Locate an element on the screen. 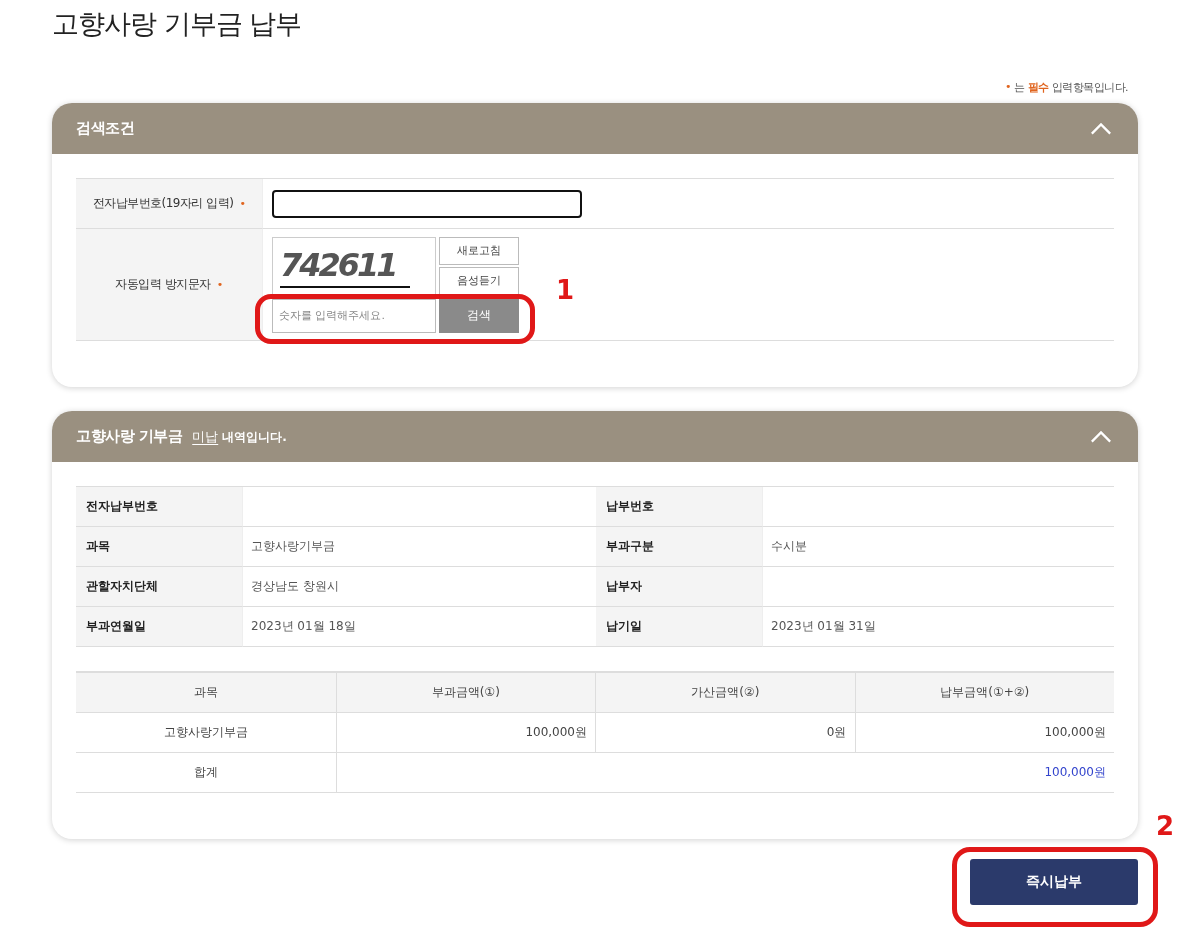 The height and width of the screenshot is (934, 1182). cell-label: 과목 is located at coordinates (98, 546).